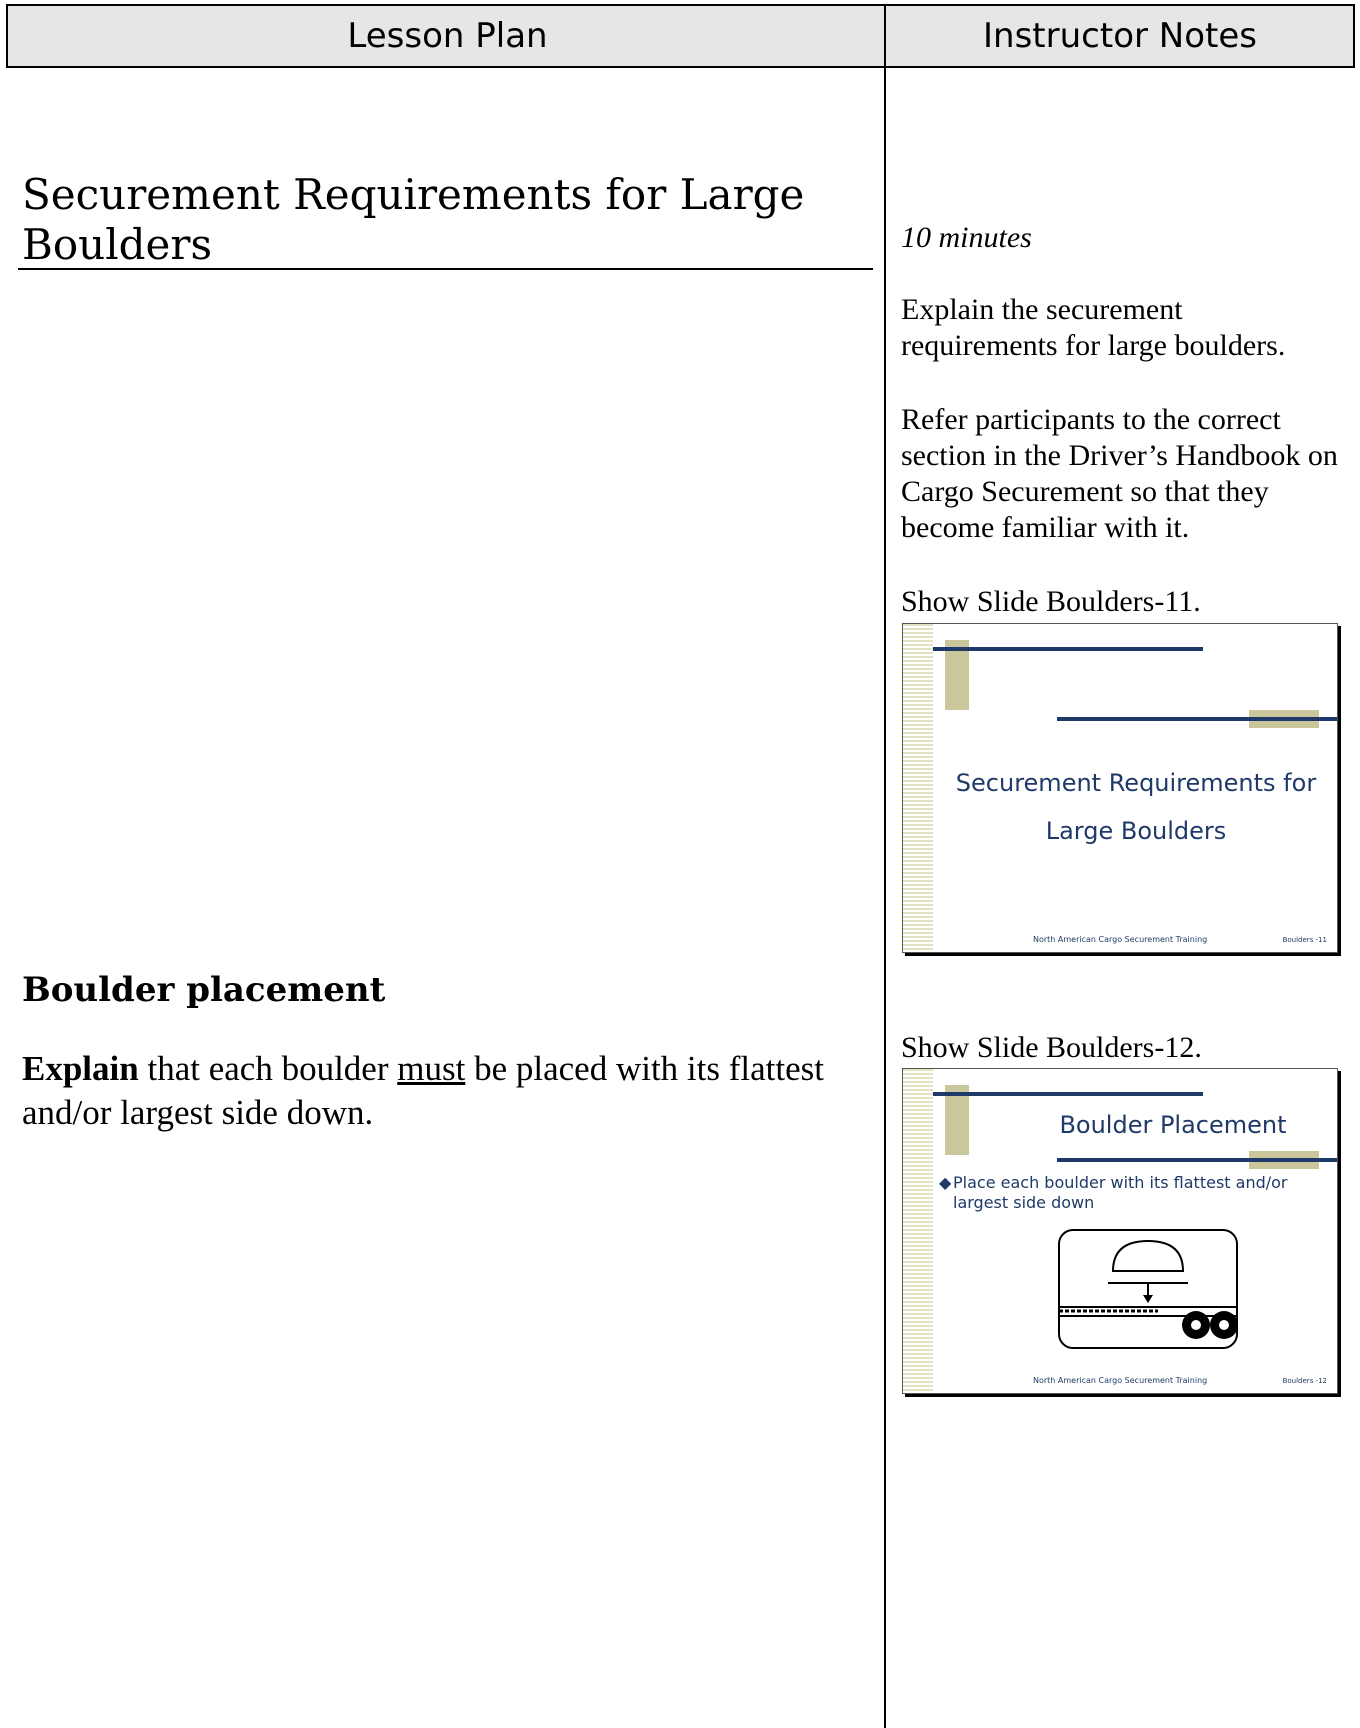 Image resolution: width=1360 pixels, height=1728 pixels. What do you see at coordinates (1304, 940) in the screenshot?
I see `slide-number: Boulders -11` at bounding box center [1304, 940].